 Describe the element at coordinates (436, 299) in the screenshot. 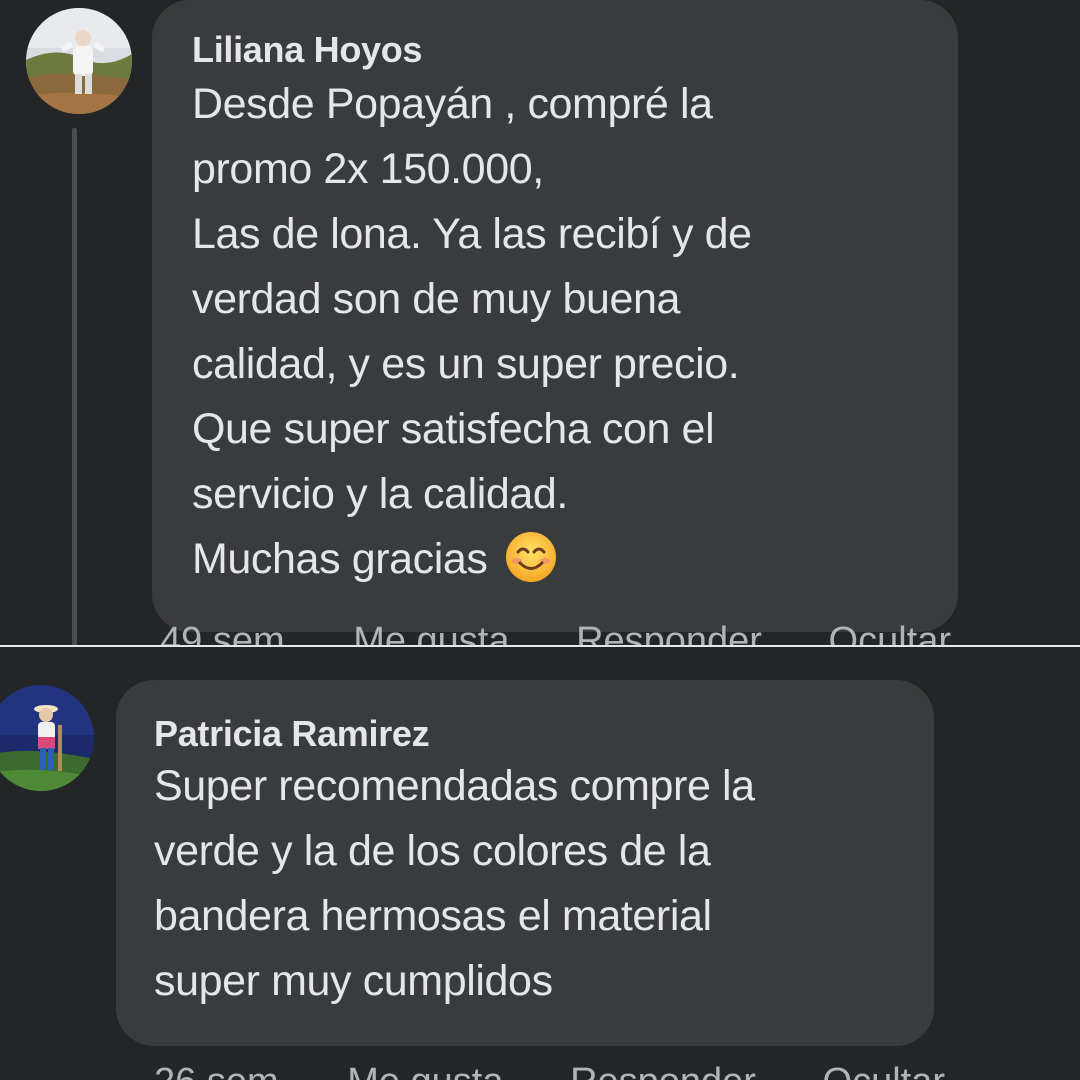

I see `comment-line: verdad son de muy buena` at that location.